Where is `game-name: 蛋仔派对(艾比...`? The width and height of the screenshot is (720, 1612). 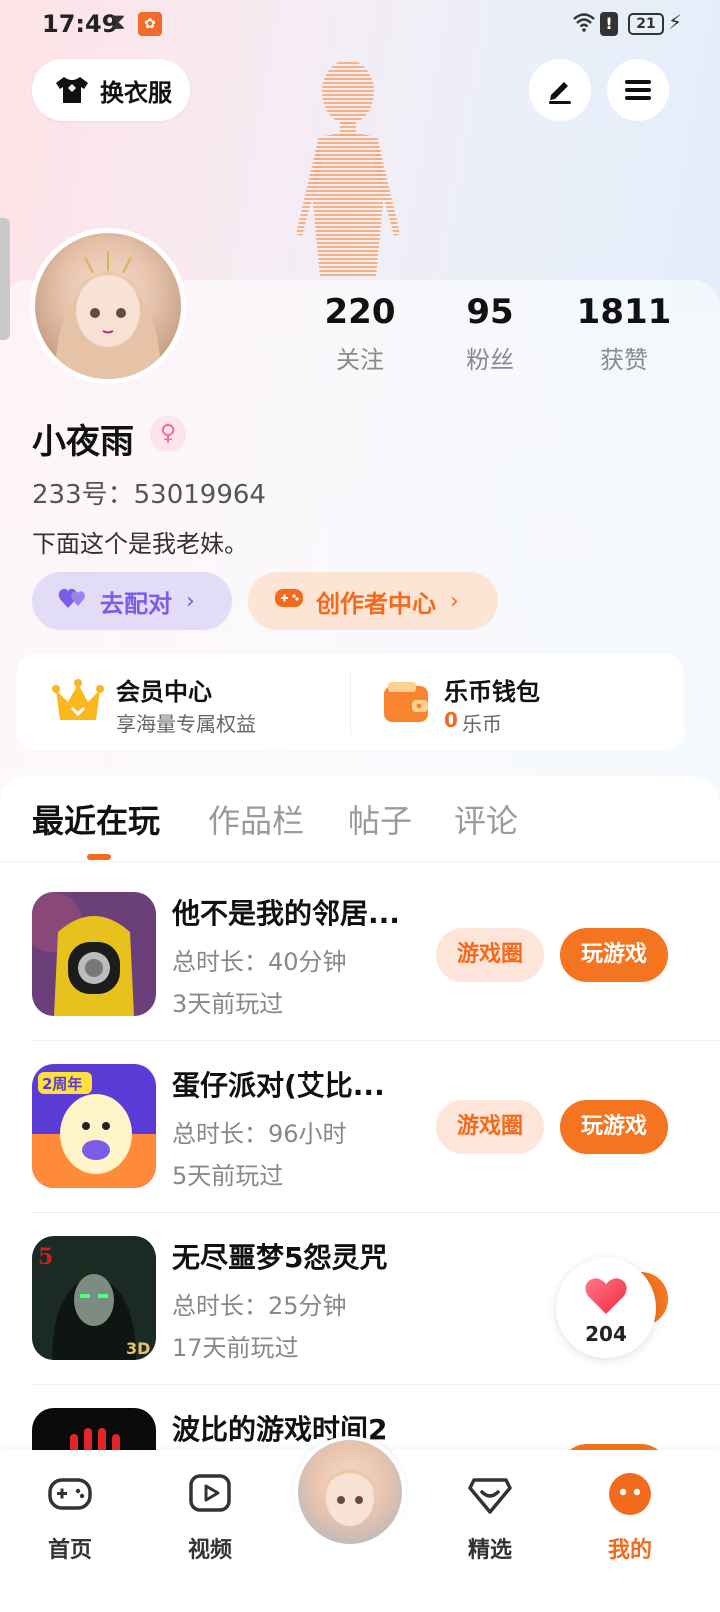 game-name: 蛋仔派对(艾比... is located at coordinates (278, 1085).